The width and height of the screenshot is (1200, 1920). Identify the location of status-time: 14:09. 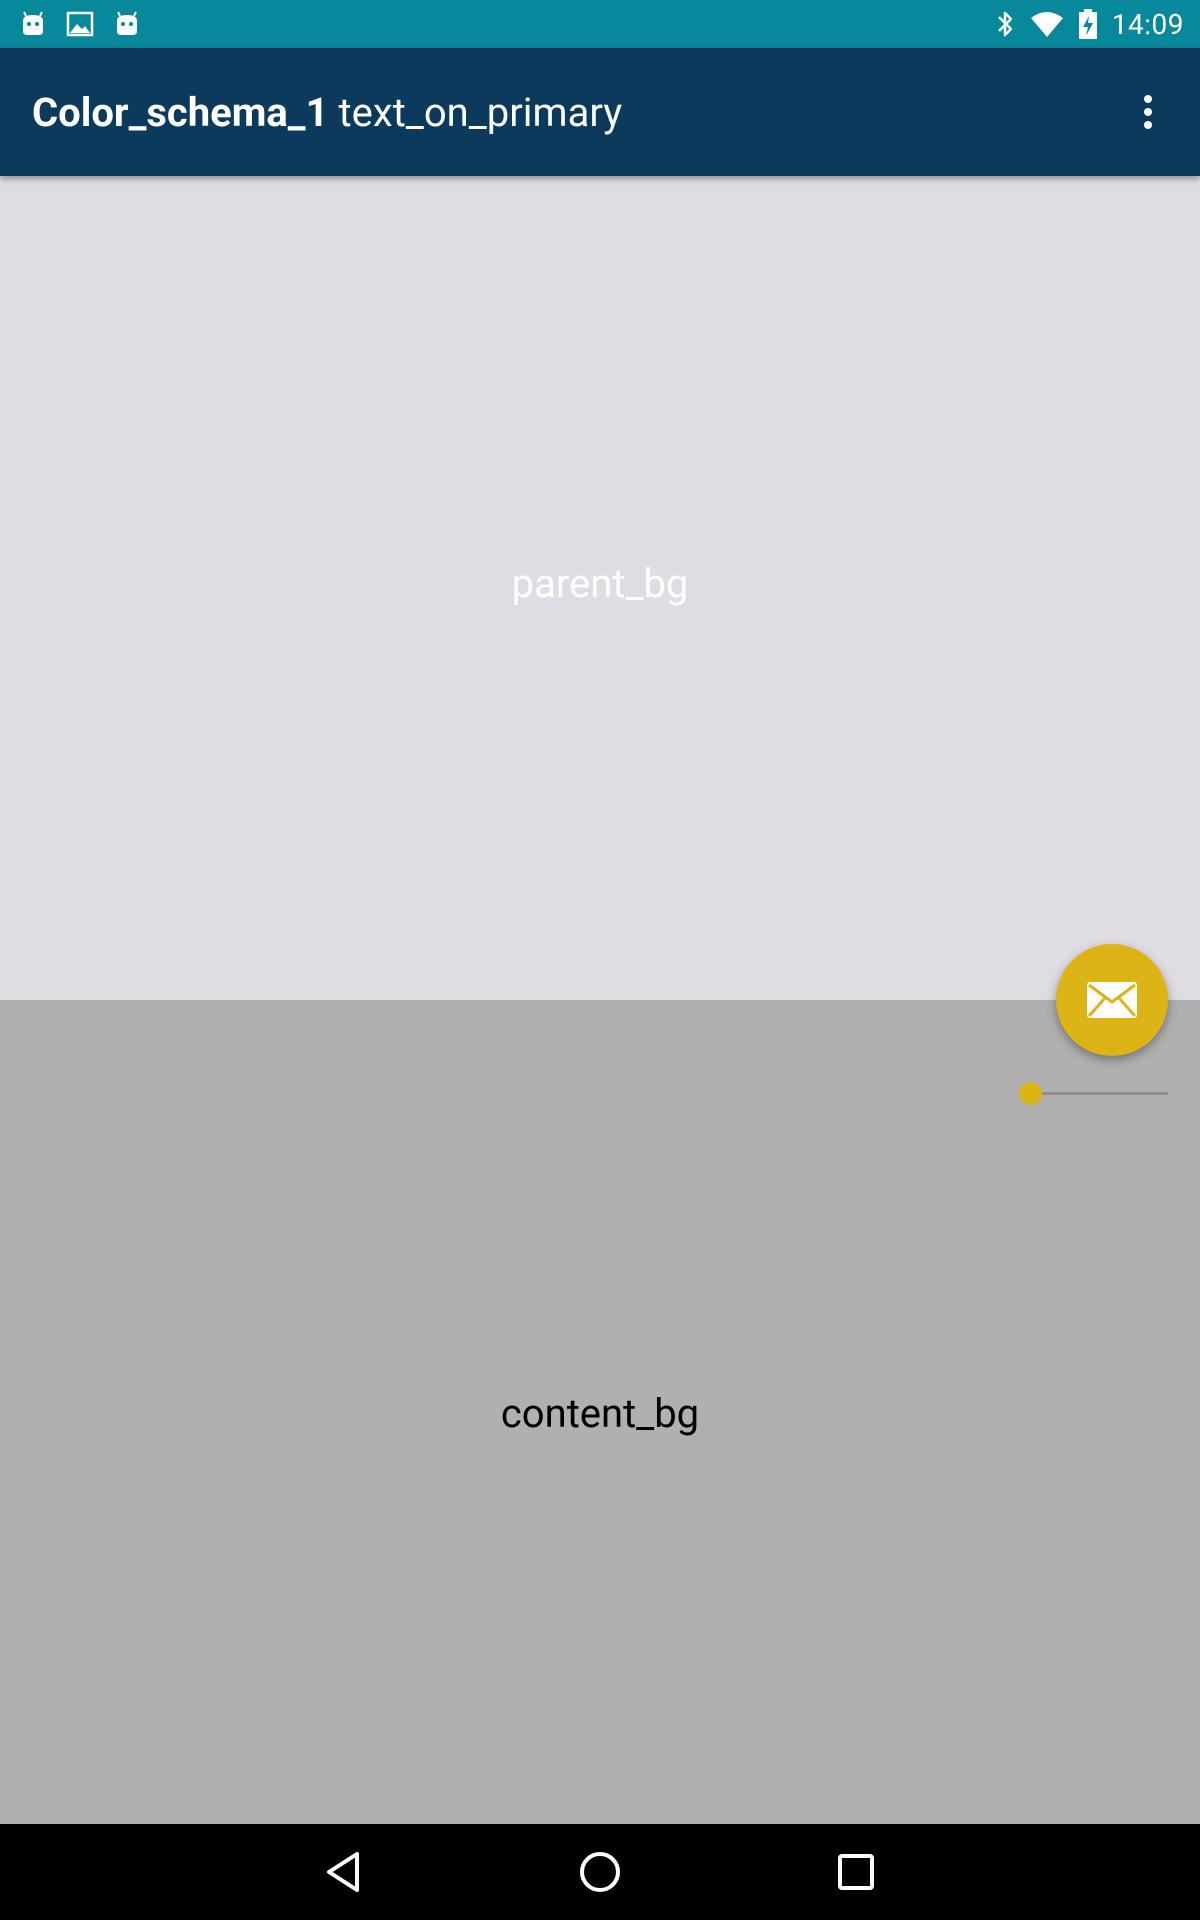
(1147, 24).